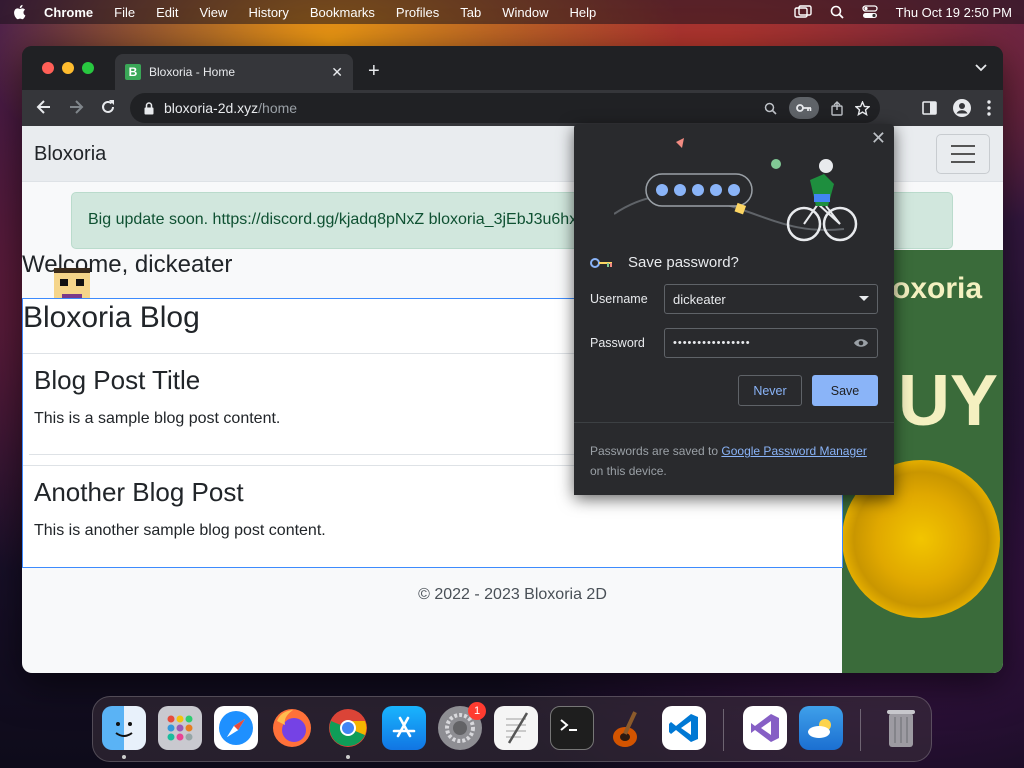 Image resolution: width=1024 pixels, height=768 pixels. I want to click on bookmark-star-icon, so click(862, 108).